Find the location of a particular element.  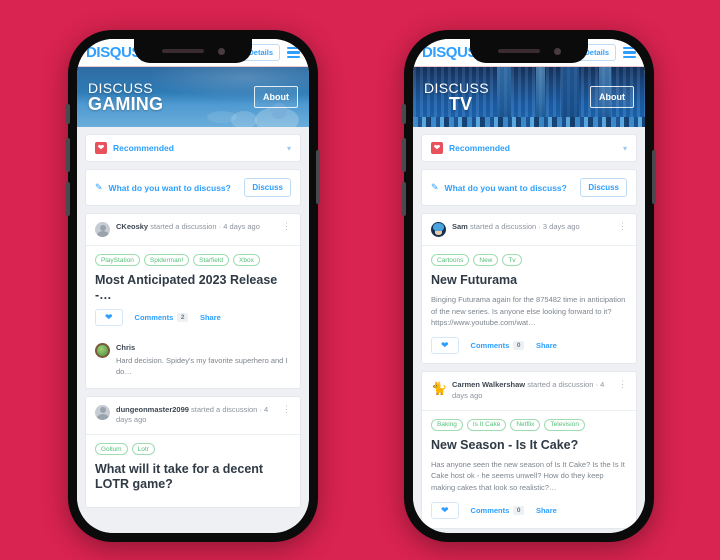

tag: Is It Cake is located at coordinates (486, 424).